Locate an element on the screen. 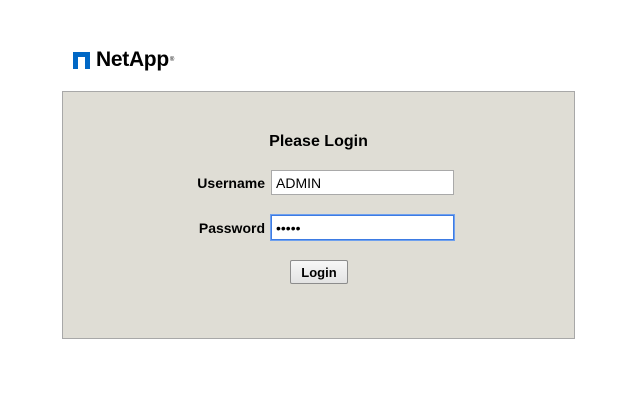 Image resolution: width=641 pixels, height=400 pixels. password-row: Password is located at coordinates (258, 227).